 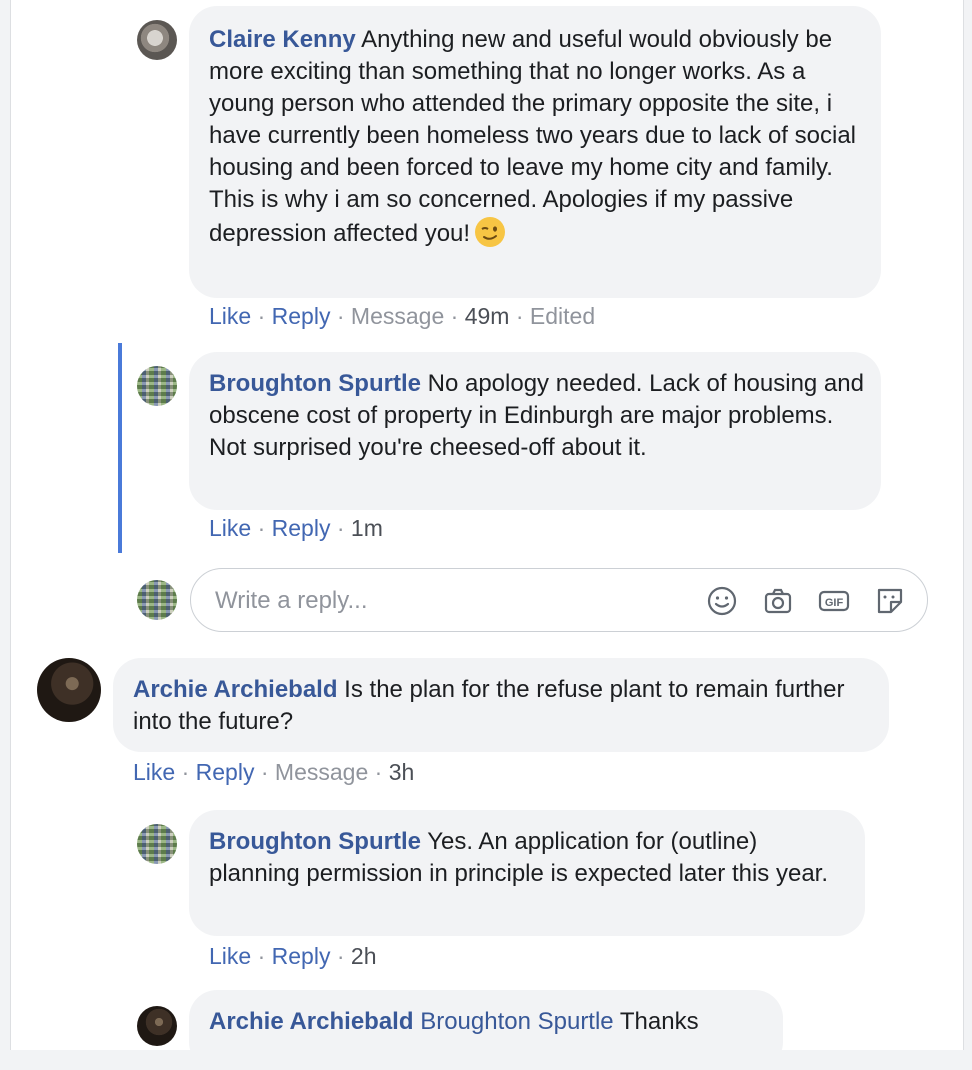 I want to click on camera-icon, so click(x=778, y=601).